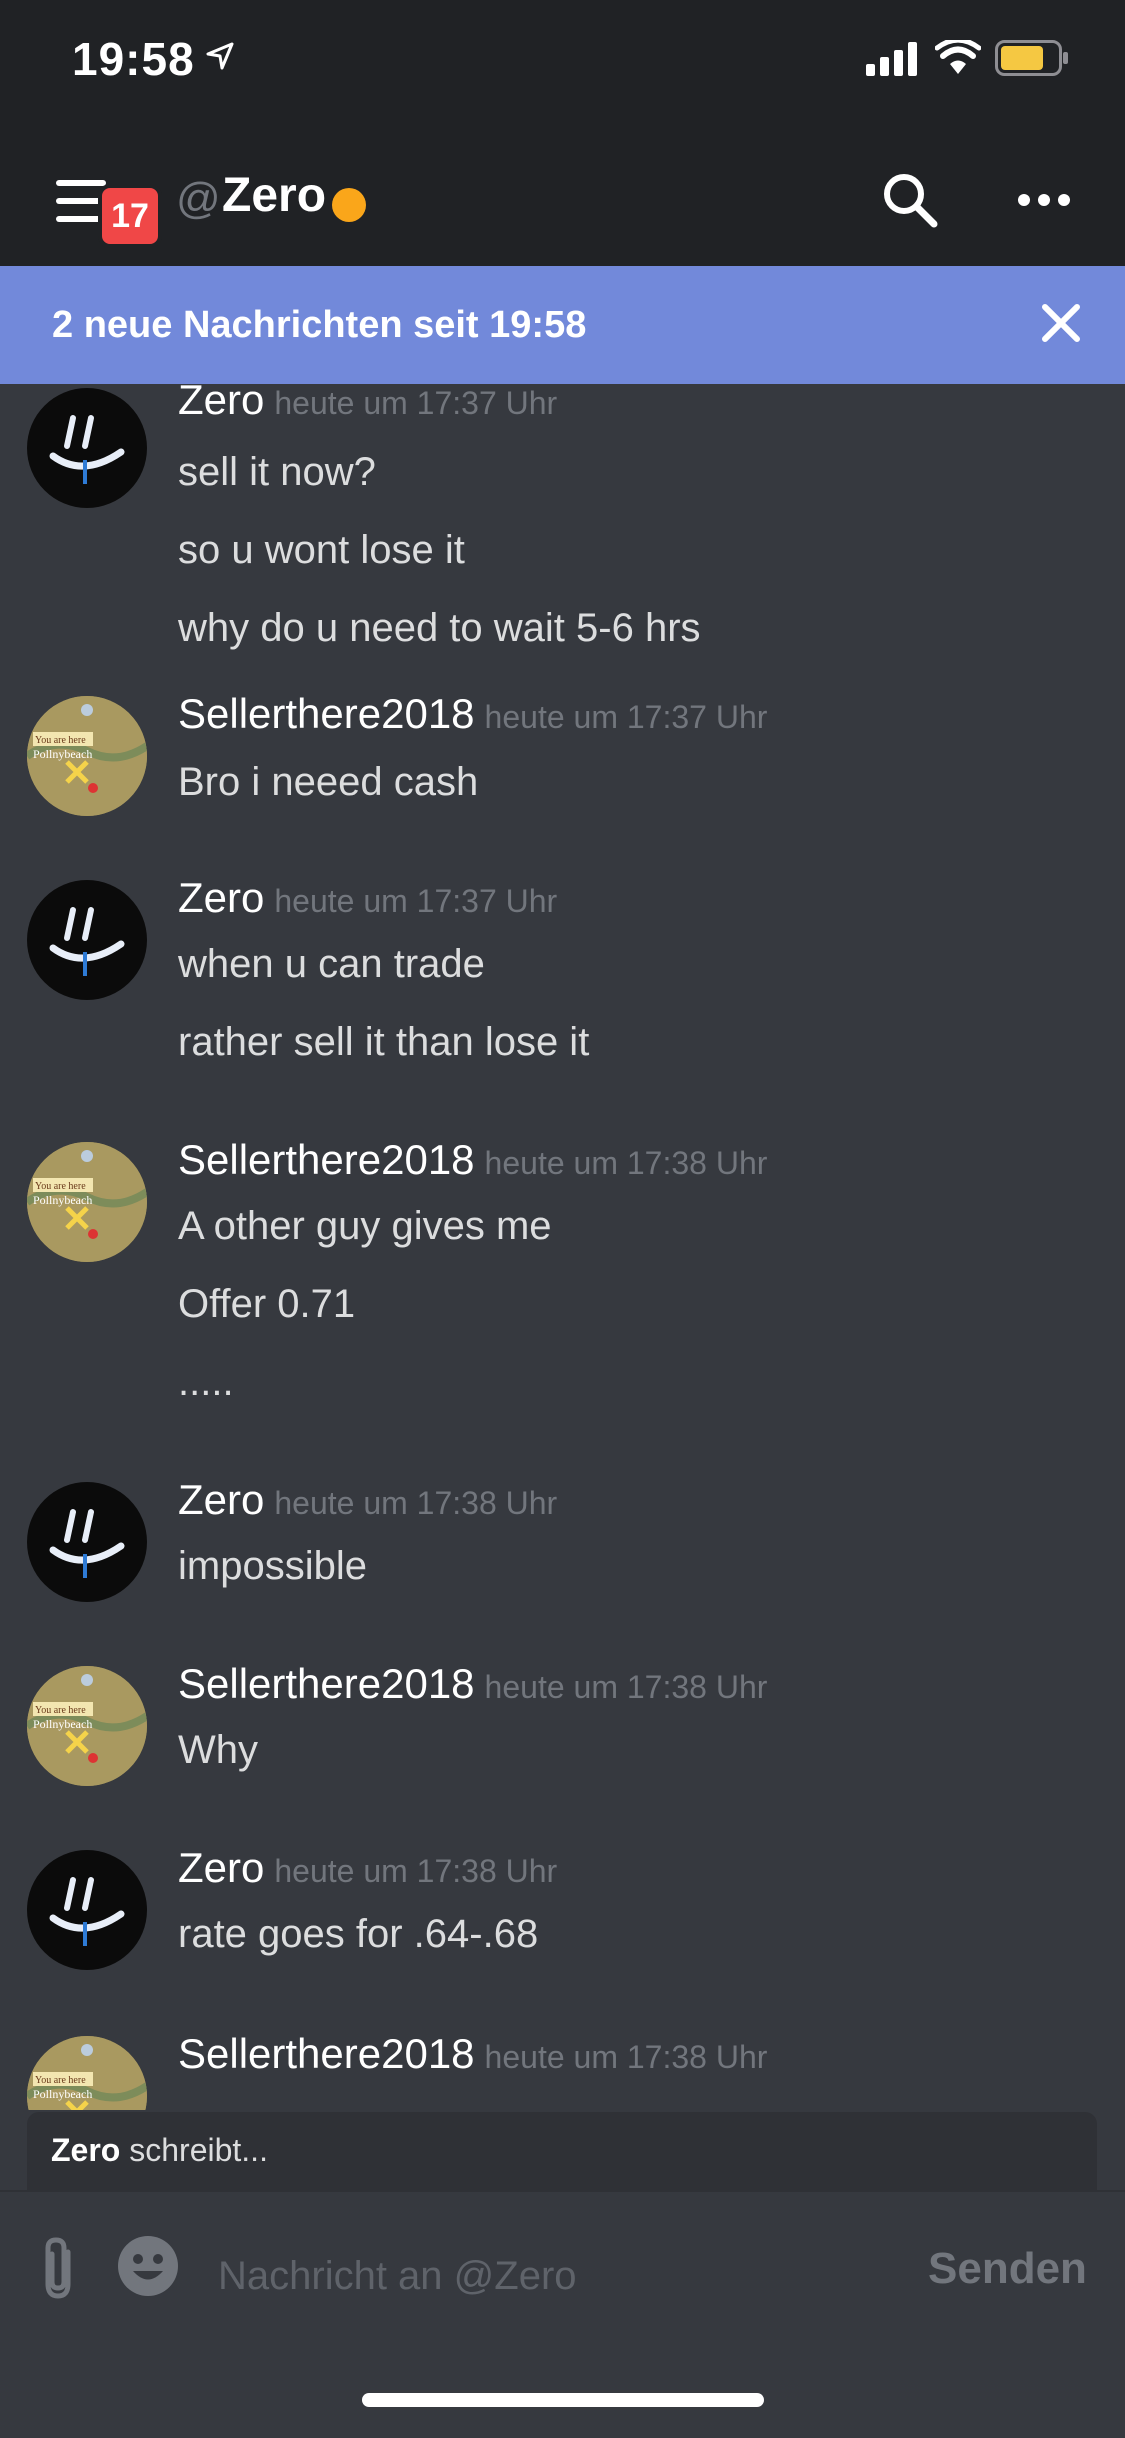 This screenshot has width=1125, height=2438. Describe the element at coordinates (349, 205) in the screenshot. I see `presence-dot` at that location.